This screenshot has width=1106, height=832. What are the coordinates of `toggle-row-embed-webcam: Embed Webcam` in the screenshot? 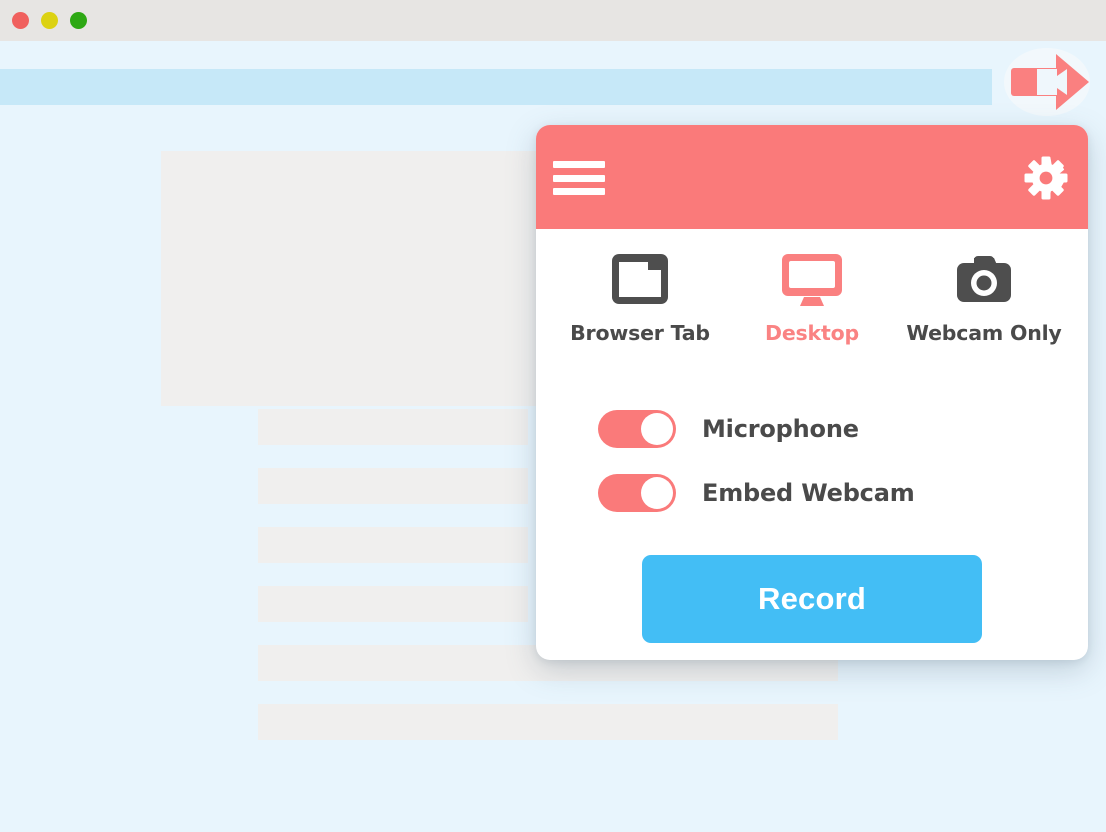 It's located at (843, 493).